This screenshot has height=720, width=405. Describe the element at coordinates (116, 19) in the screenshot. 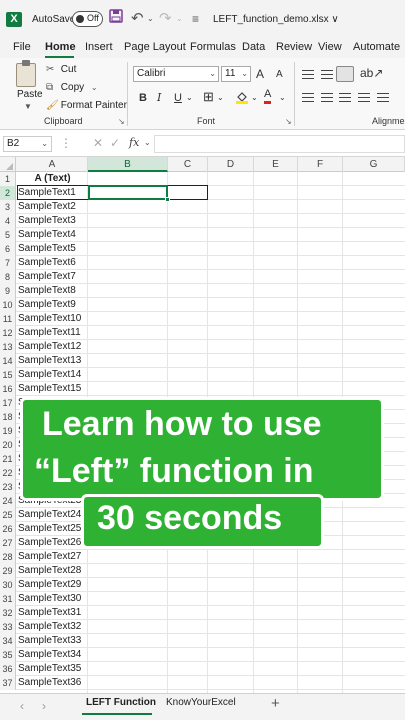

I see `save-icon` at that location.